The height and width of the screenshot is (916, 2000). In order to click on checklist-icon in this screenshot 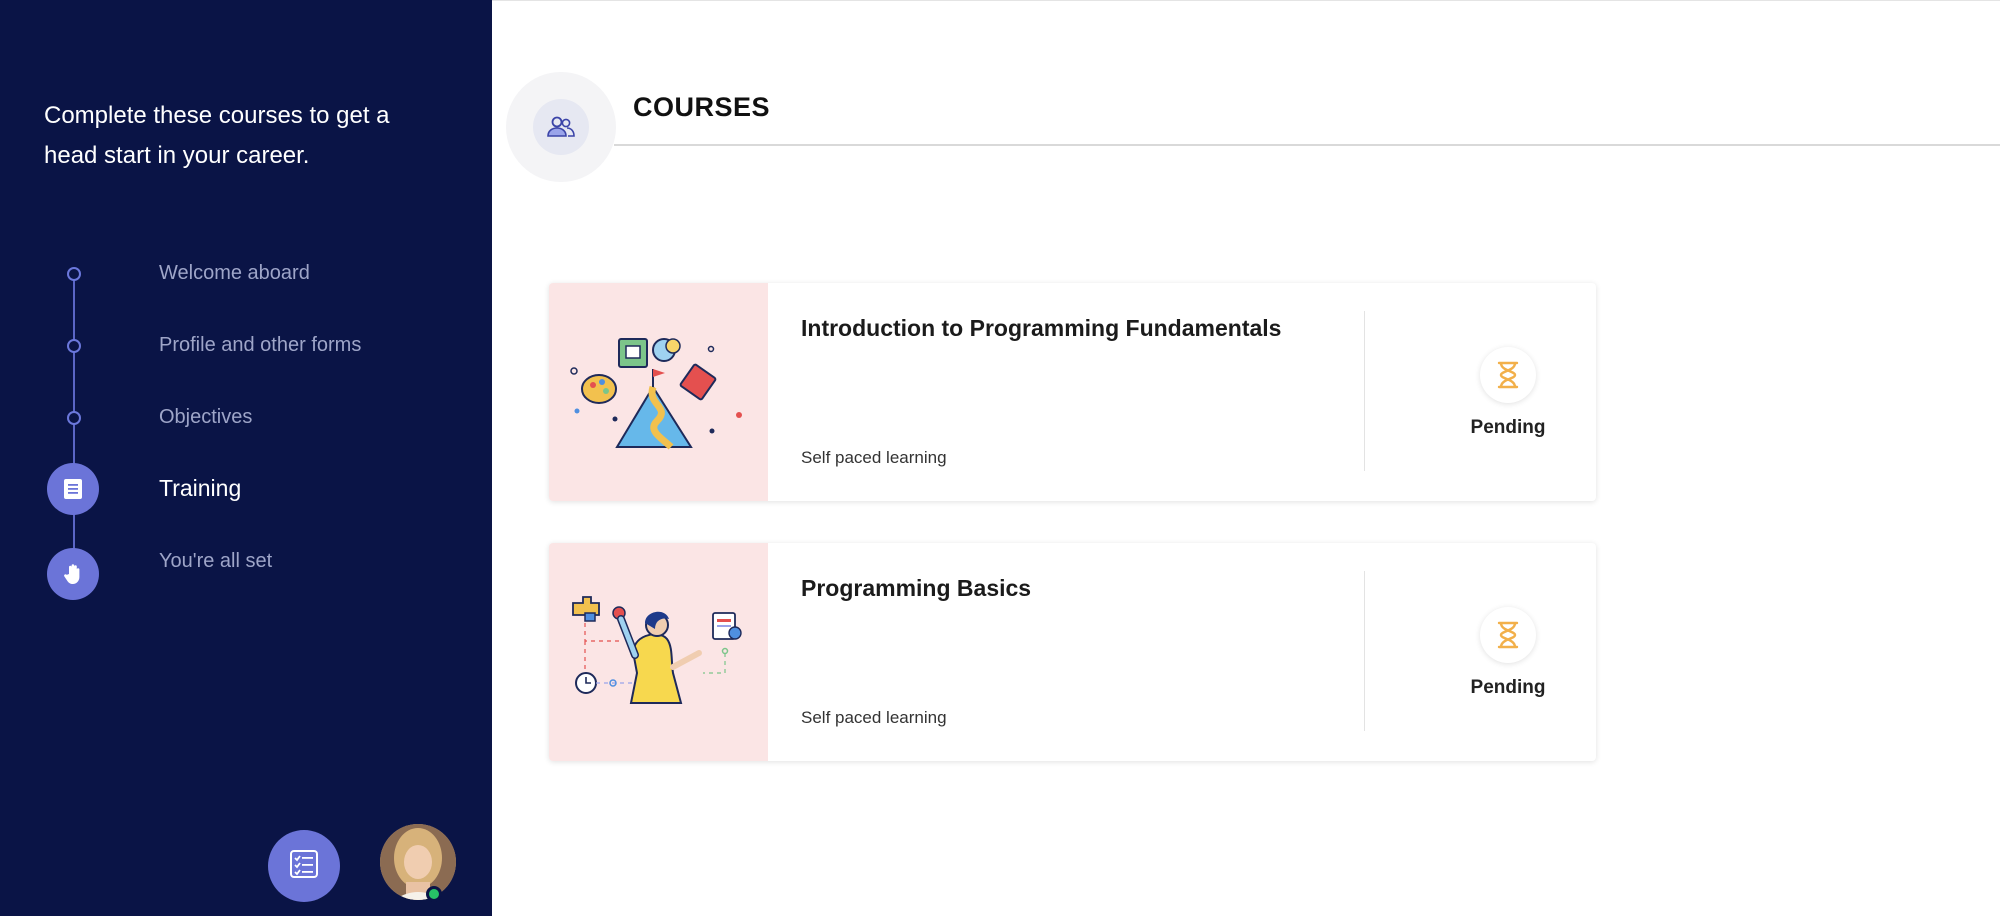, I will do `click(304, 866)`.